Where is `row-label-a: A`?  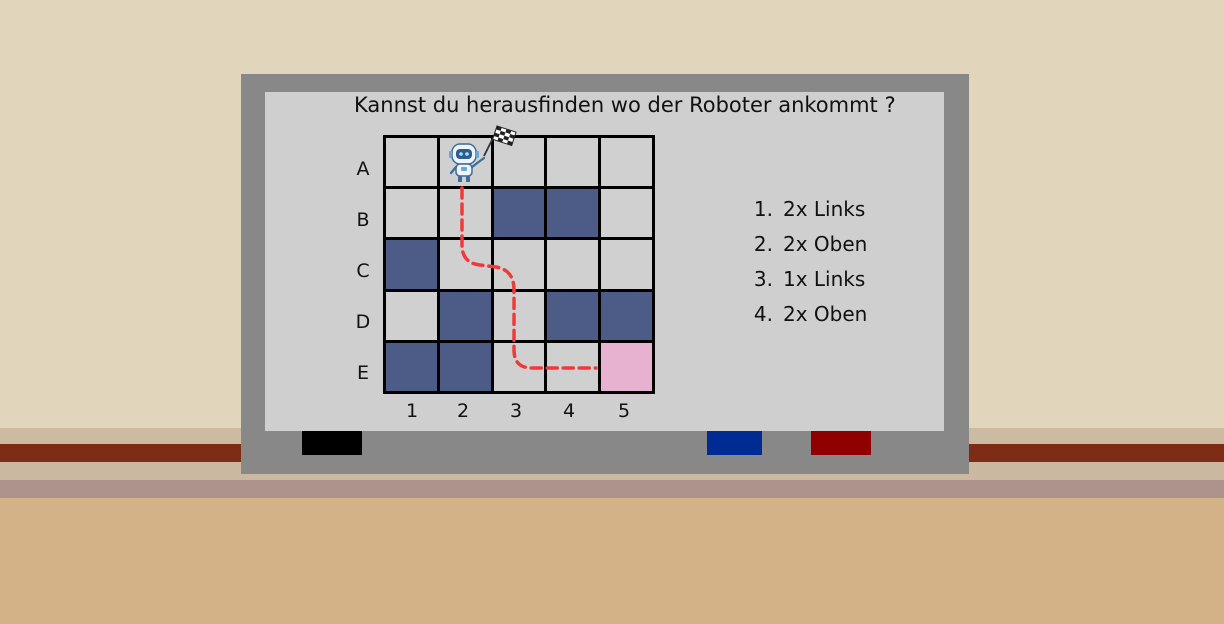
row-label-a: A is located at coordinates (363, 169).